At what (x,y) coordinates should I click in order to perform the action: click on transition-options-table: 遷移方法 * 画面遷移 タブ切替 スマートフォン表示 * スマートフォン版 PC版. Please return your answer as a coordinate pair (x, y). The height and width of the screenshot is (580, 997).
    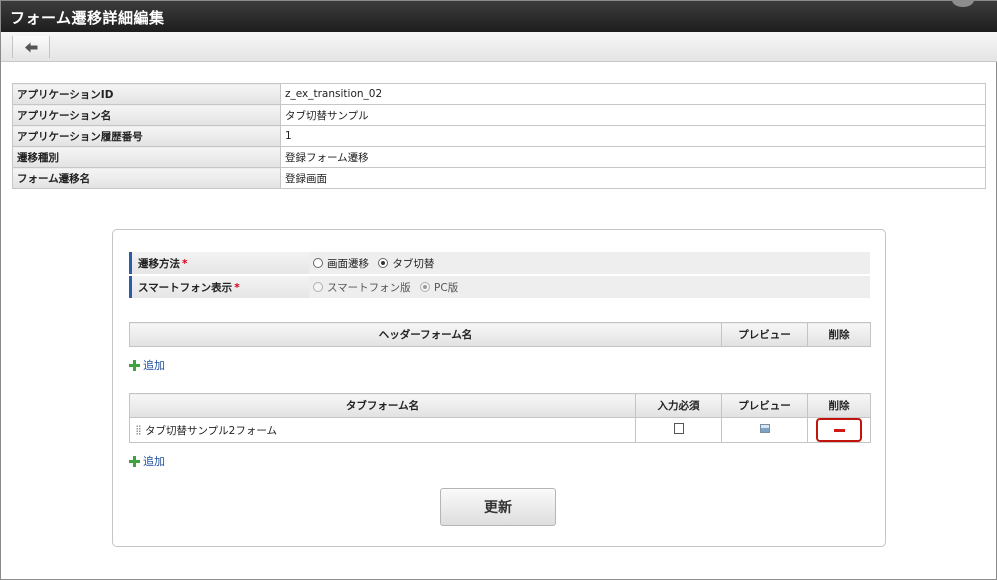
    Looking at the image, I should click on (499, 275).